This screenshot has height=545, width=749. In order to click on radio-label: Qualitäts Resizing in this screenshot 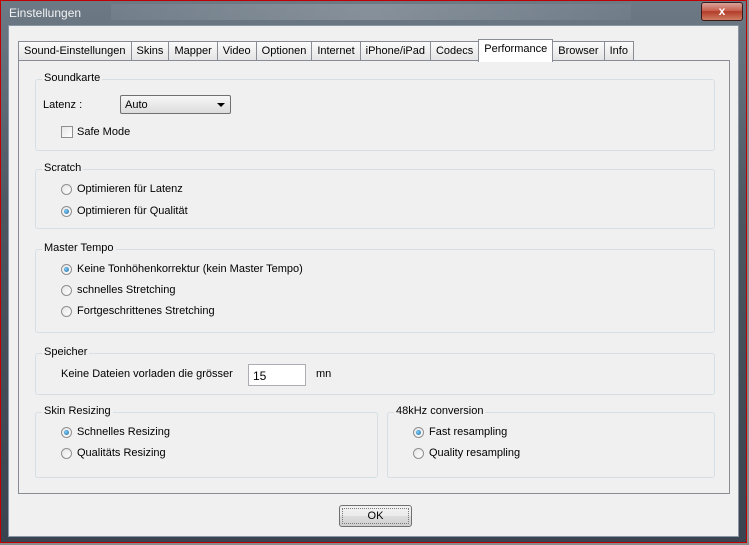, I will do `click(121, 453)`.